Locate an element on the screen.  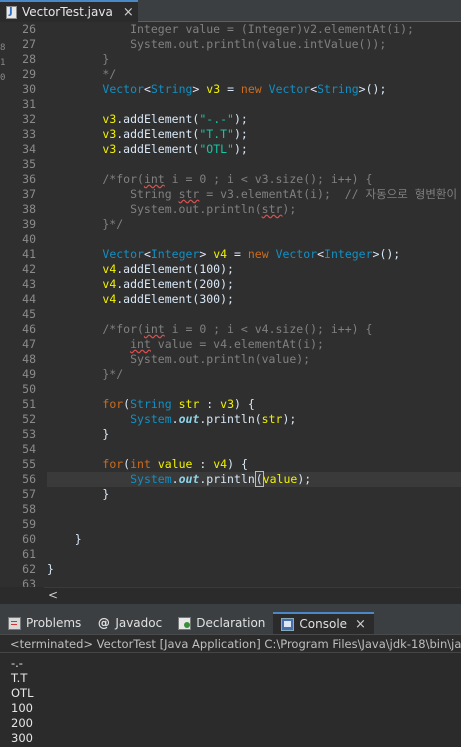
line-number: 46 is located at coordinates (29, 329).